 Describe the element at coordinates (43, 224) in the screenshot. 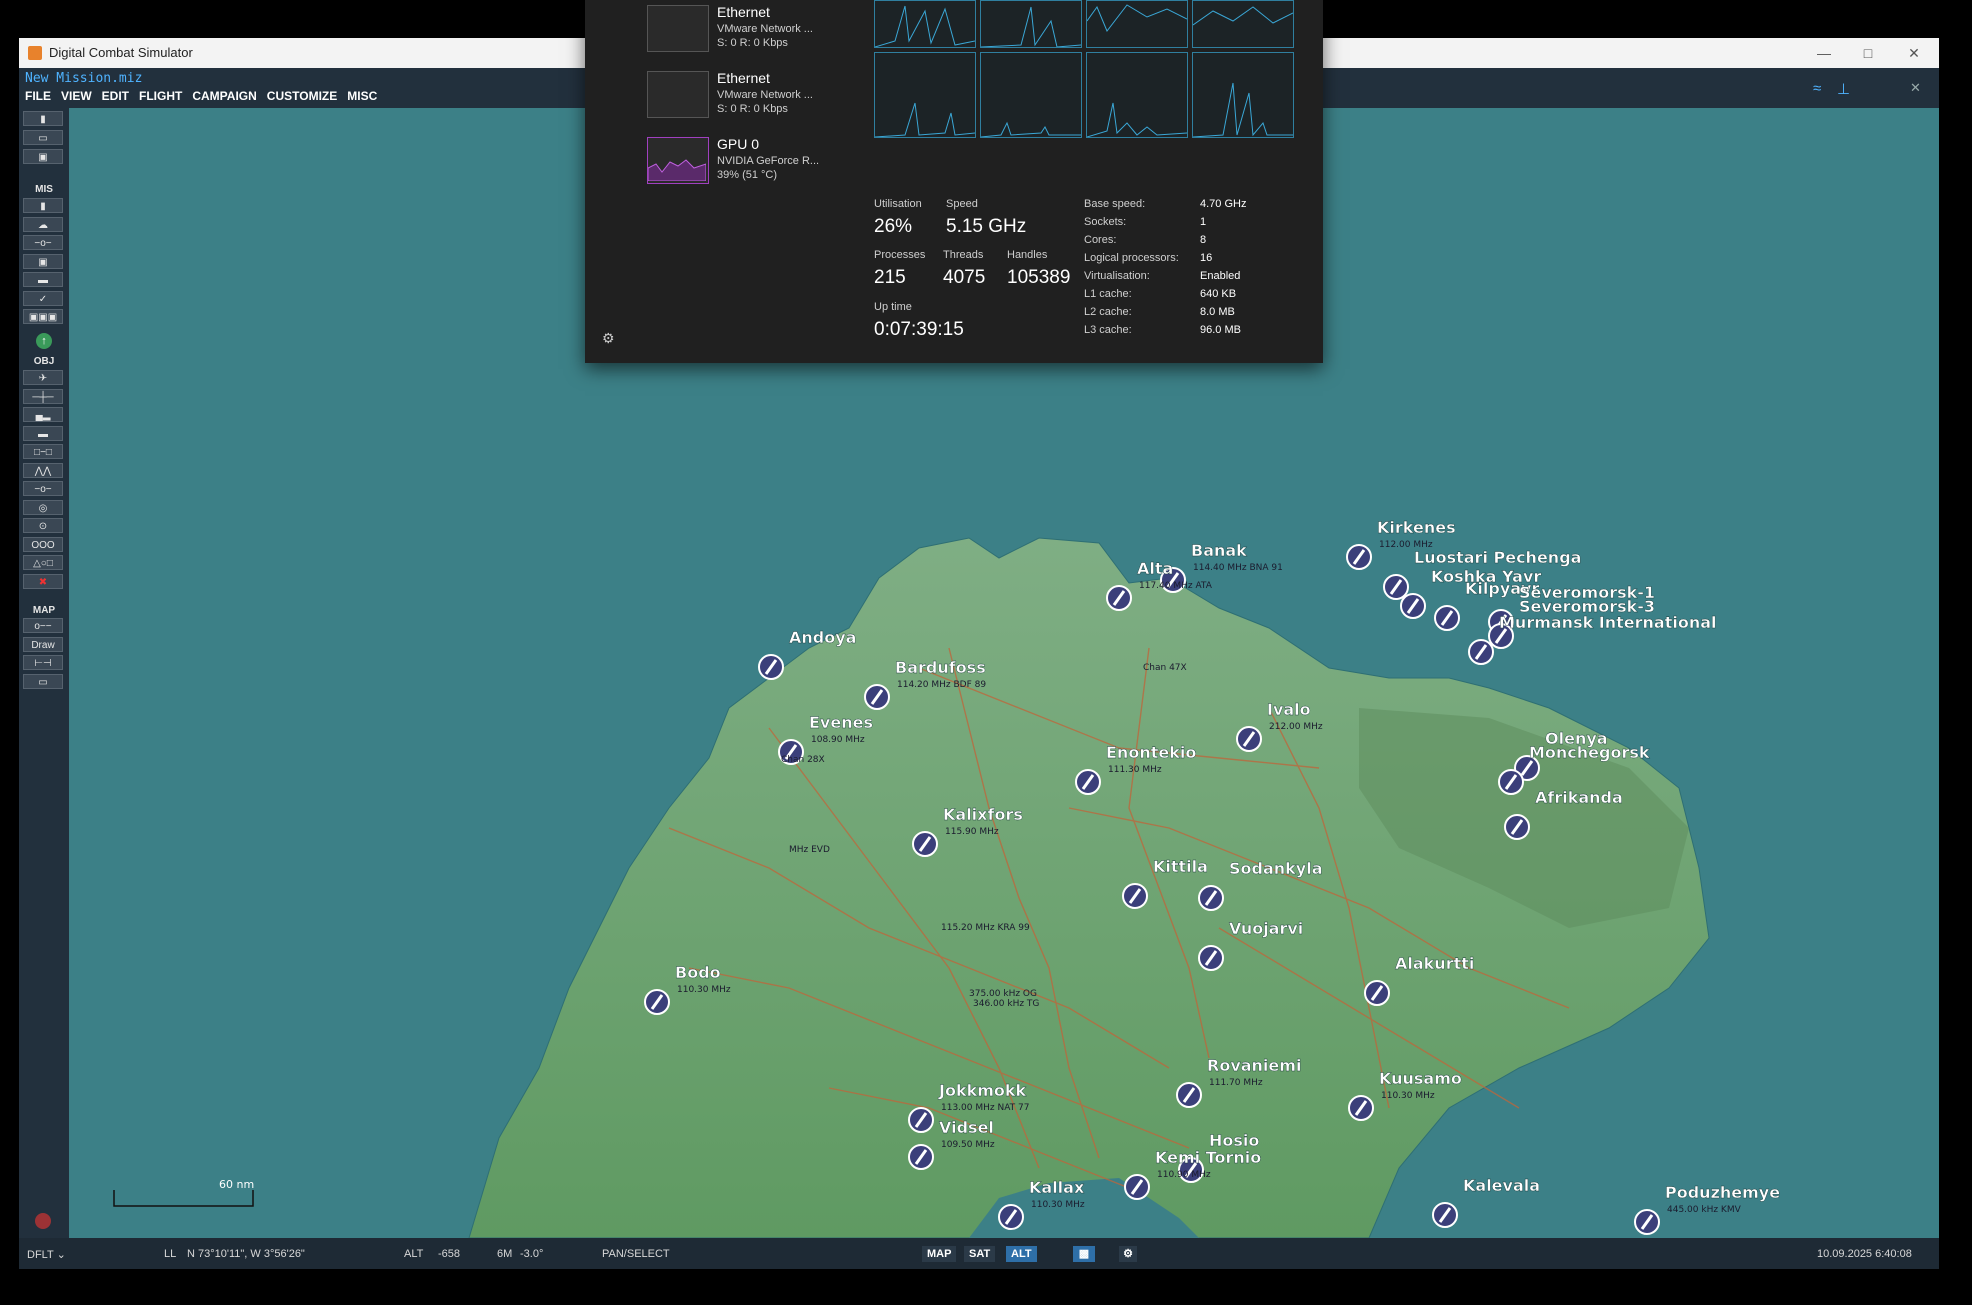

I see `weather-icon: ☁` at that location.